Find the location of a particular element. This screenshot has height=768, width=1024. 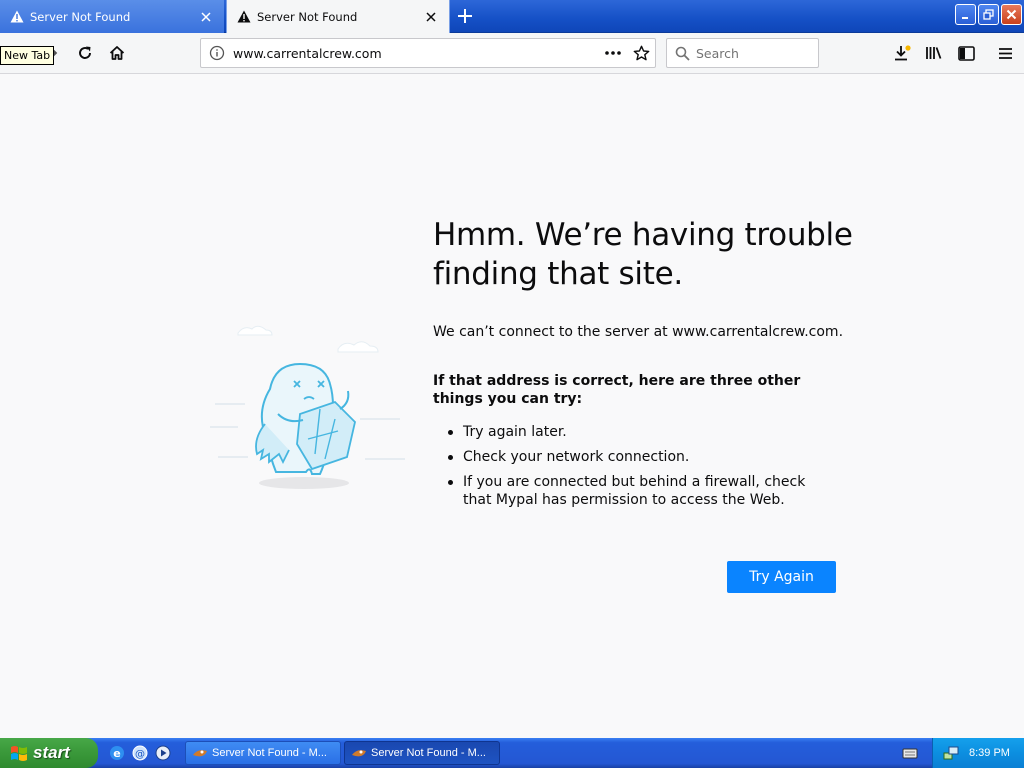

keyboard-icon is located at coordinates (910, 753).